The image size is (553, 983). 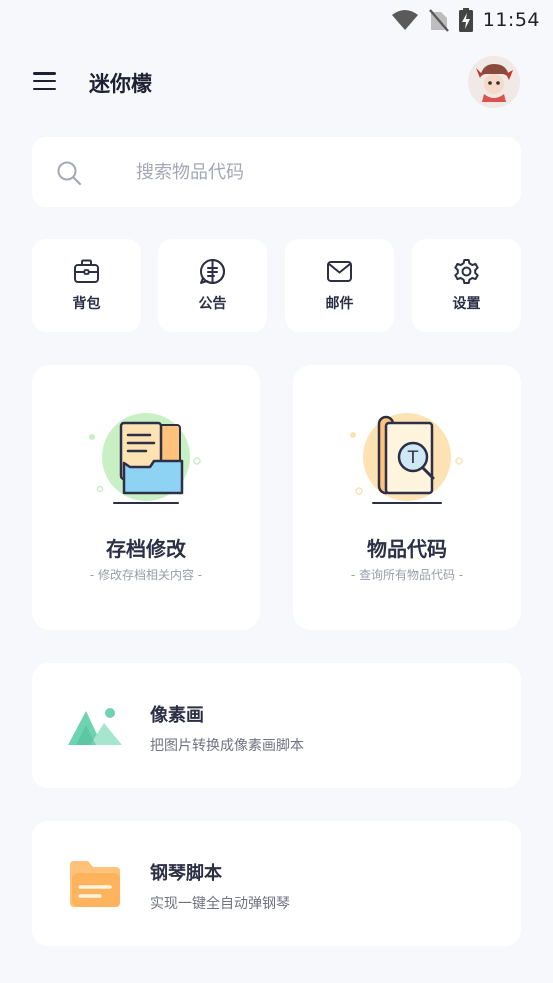 What do you see at coordinates (95, 726) in the screenshot?
I see `mountain-image-icon` at bounding box center [95, 726].